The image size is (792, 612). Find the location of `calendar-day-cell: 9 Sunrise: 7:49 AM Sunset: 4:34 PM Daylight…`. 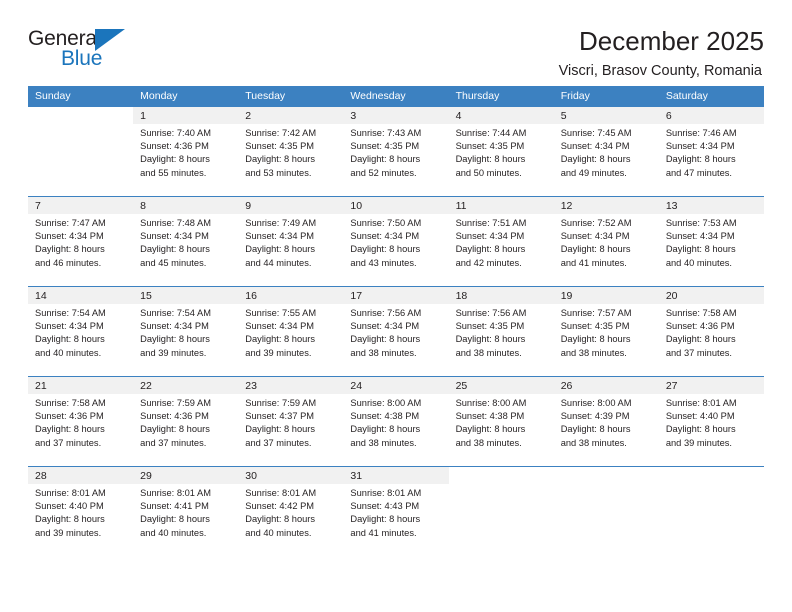

calendar-day-cell: 9 Sunrise: 7:49 AM Sunset: 4:34 PM Daylight… is located at coordinates (291, 241).